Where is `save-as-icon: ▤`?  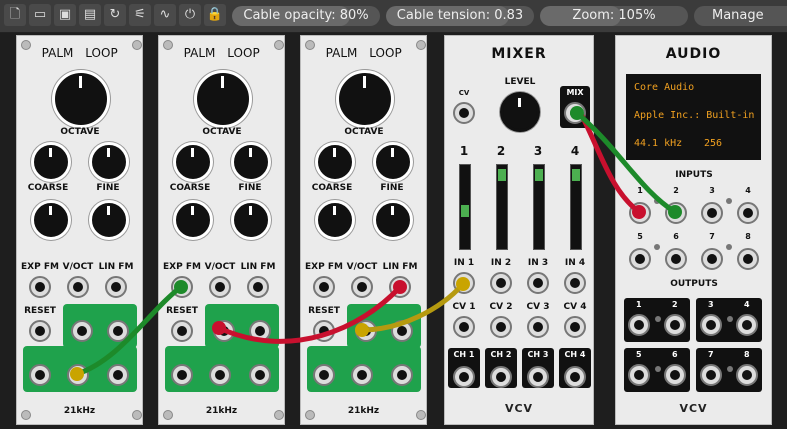
save-as-icon: ▤ is located at coordinates (90, 15).